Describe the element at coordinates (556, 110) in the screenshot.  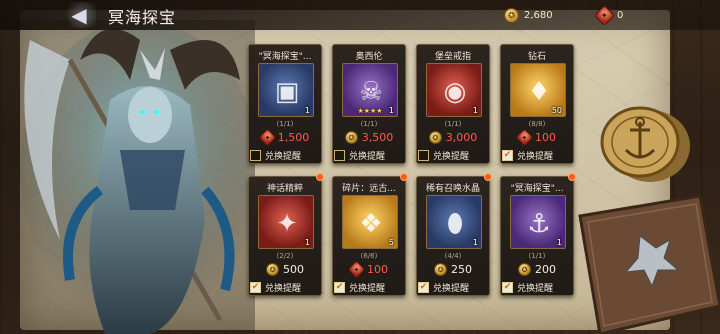
I see `item-quantity: 50` at that location.